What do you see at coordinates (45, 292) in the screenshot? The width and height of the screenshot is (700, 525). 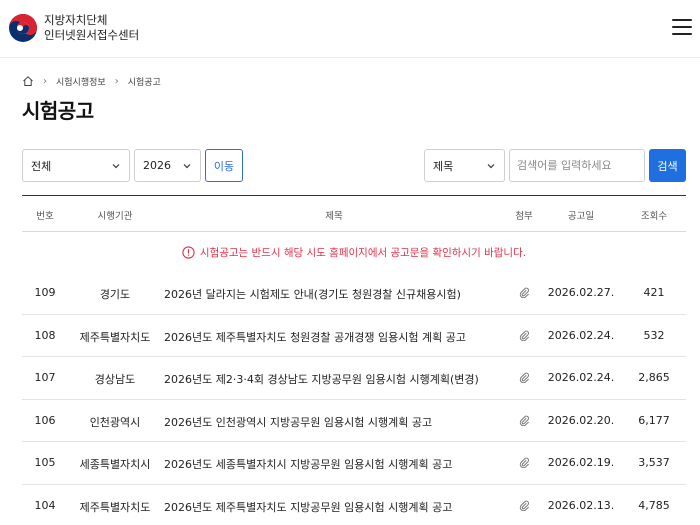 I see `row-number: 109` at bounding box center [45, 292].